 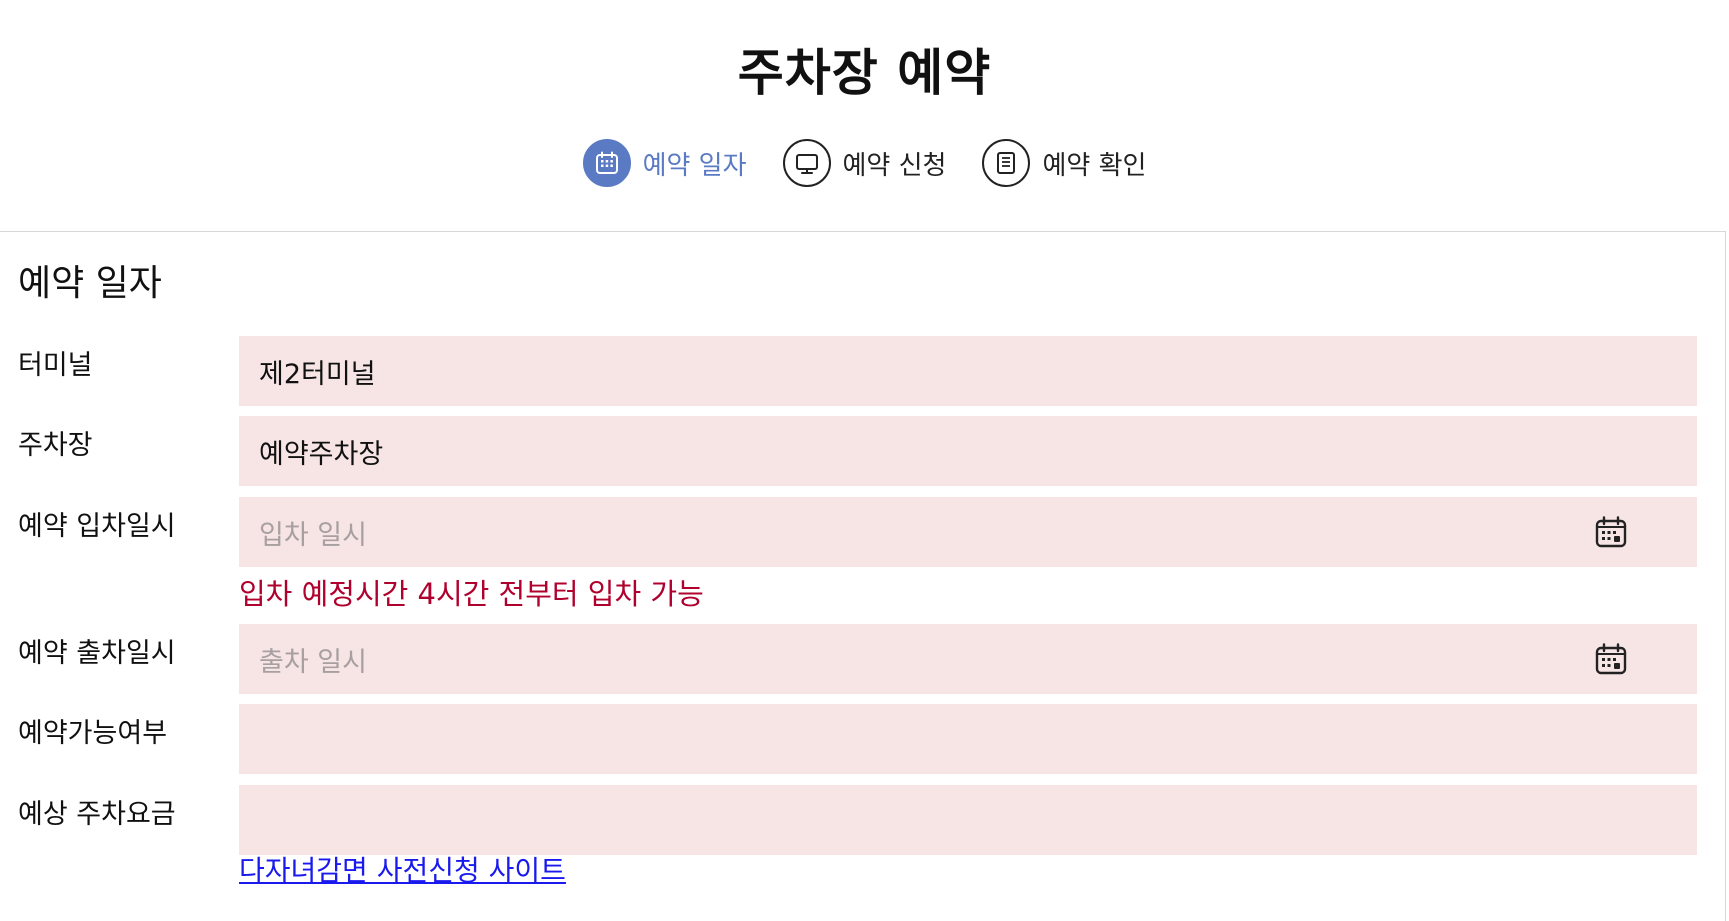 I want to click on reservation-steps: 예약 일자 예약 신청 예약 확인, so click(x=864, y=163).